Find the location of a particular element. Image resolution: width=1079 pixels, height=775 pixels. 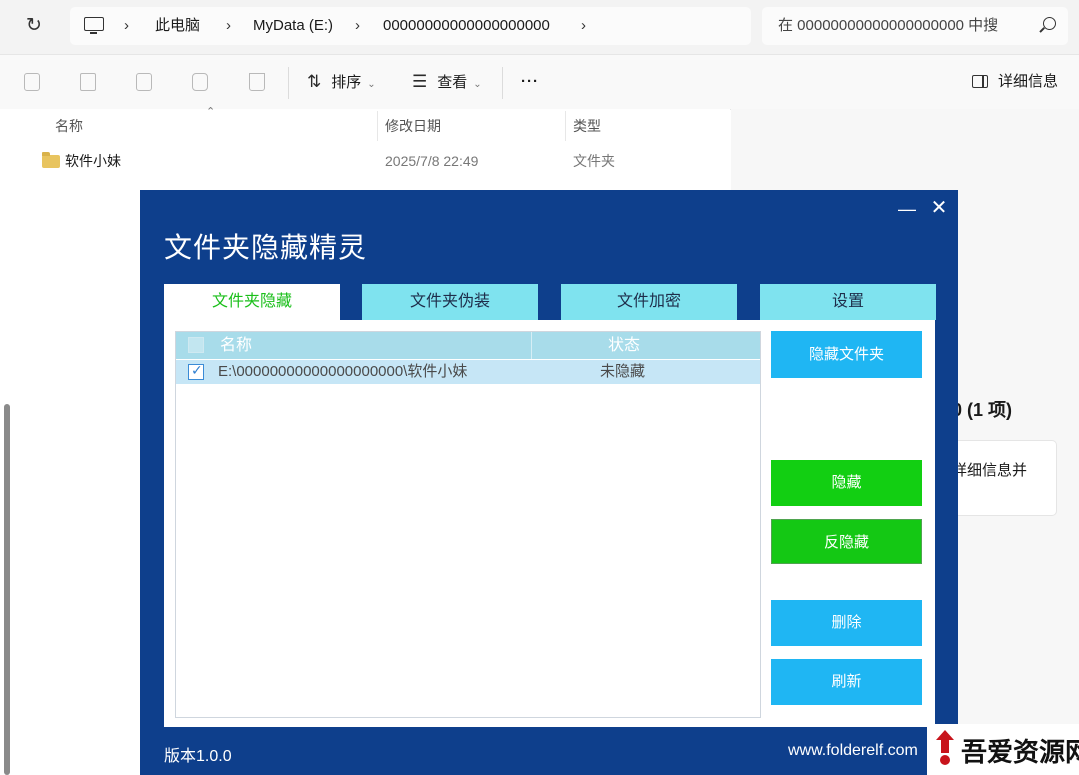

details-pane-card-text: 详细信息并 is located at coordinates (990, 470).